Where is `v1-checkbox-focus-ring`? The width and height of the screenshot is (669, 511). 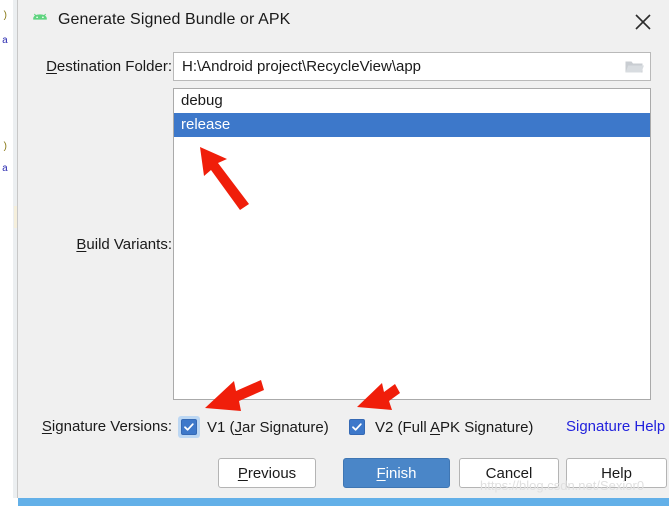
v1-checkbox-focus-ring is located at coordinates (189, 427).